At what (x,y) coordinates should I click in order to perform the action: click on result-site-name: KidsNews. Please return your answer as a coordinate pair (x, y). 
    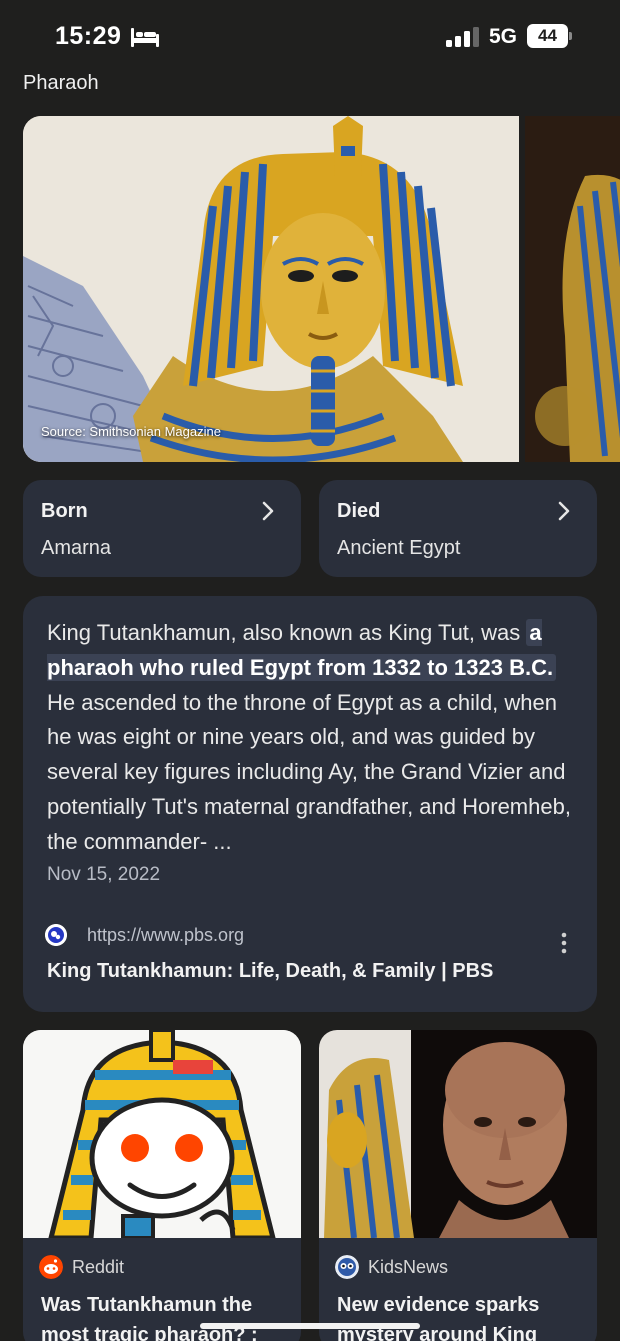
    Looking at the image, I should click on (408, 1267).